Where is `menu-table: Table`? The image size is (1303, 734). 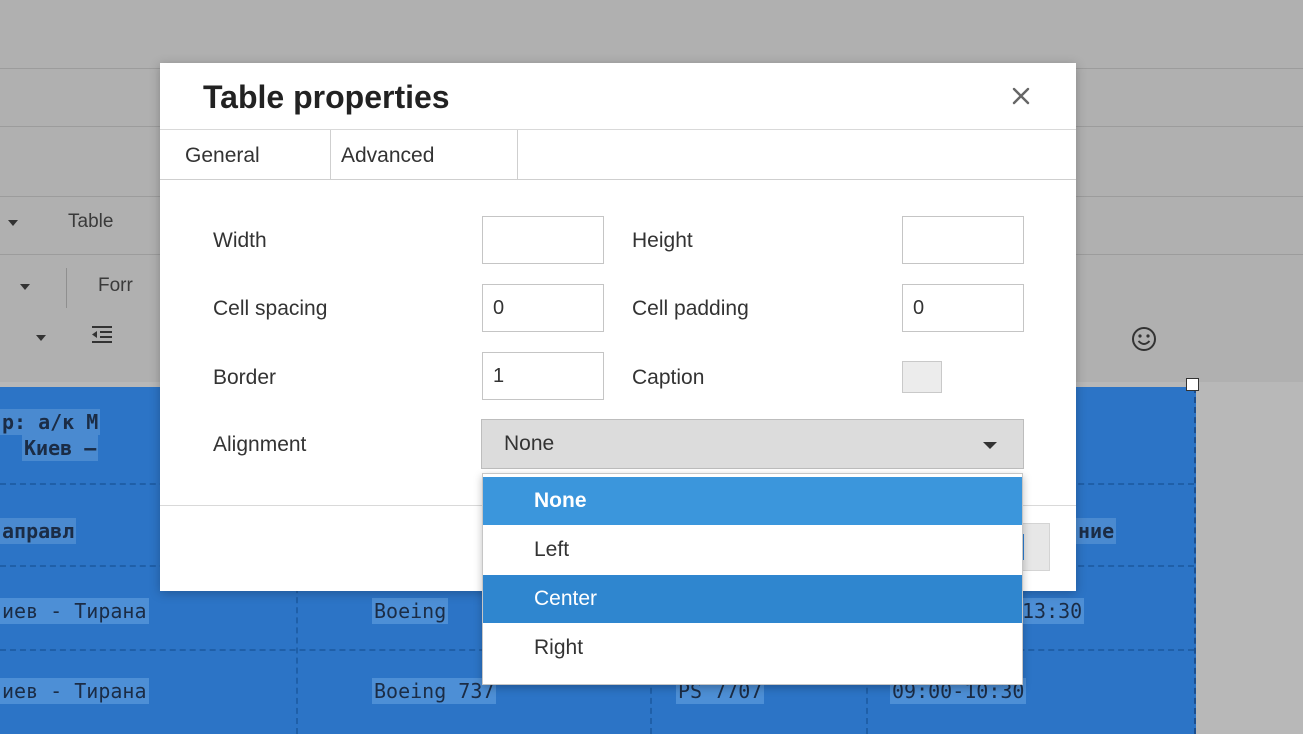
menu-table: Table is located at coordinates (91, 221).